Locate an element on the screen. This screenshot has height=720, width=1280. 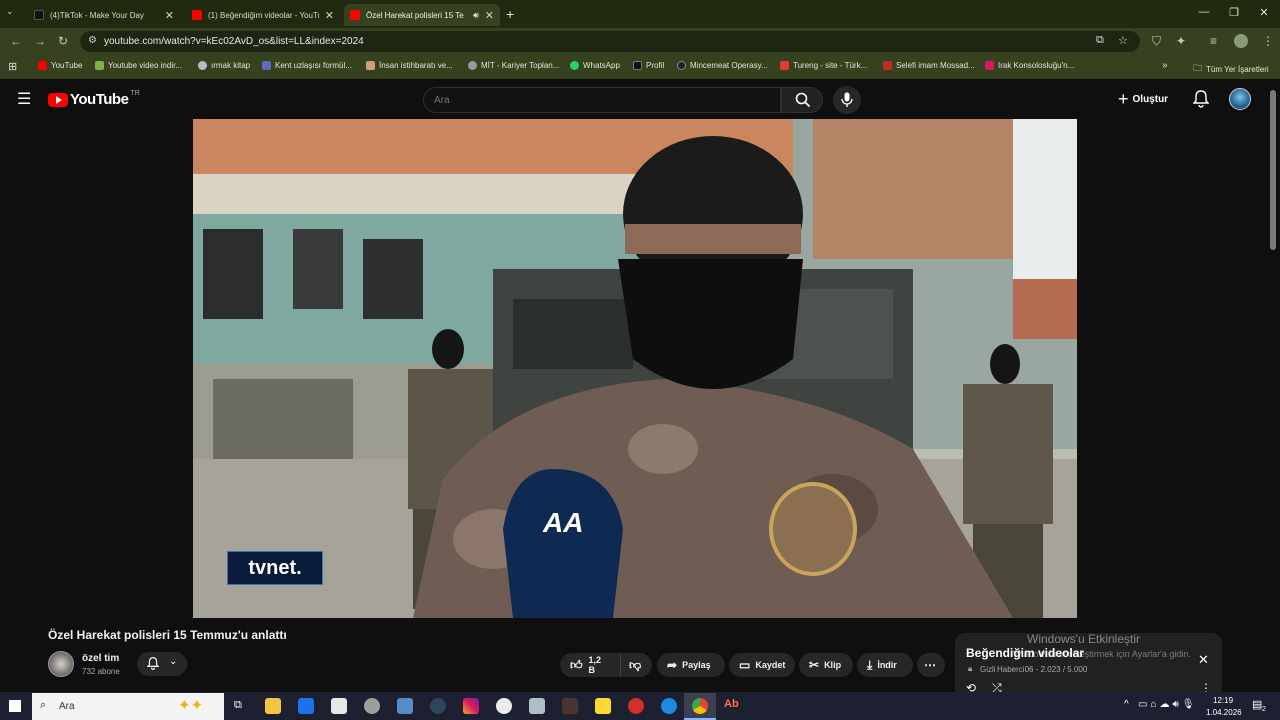
clock-time: 12:19 is located at coordinates (1223, 700).